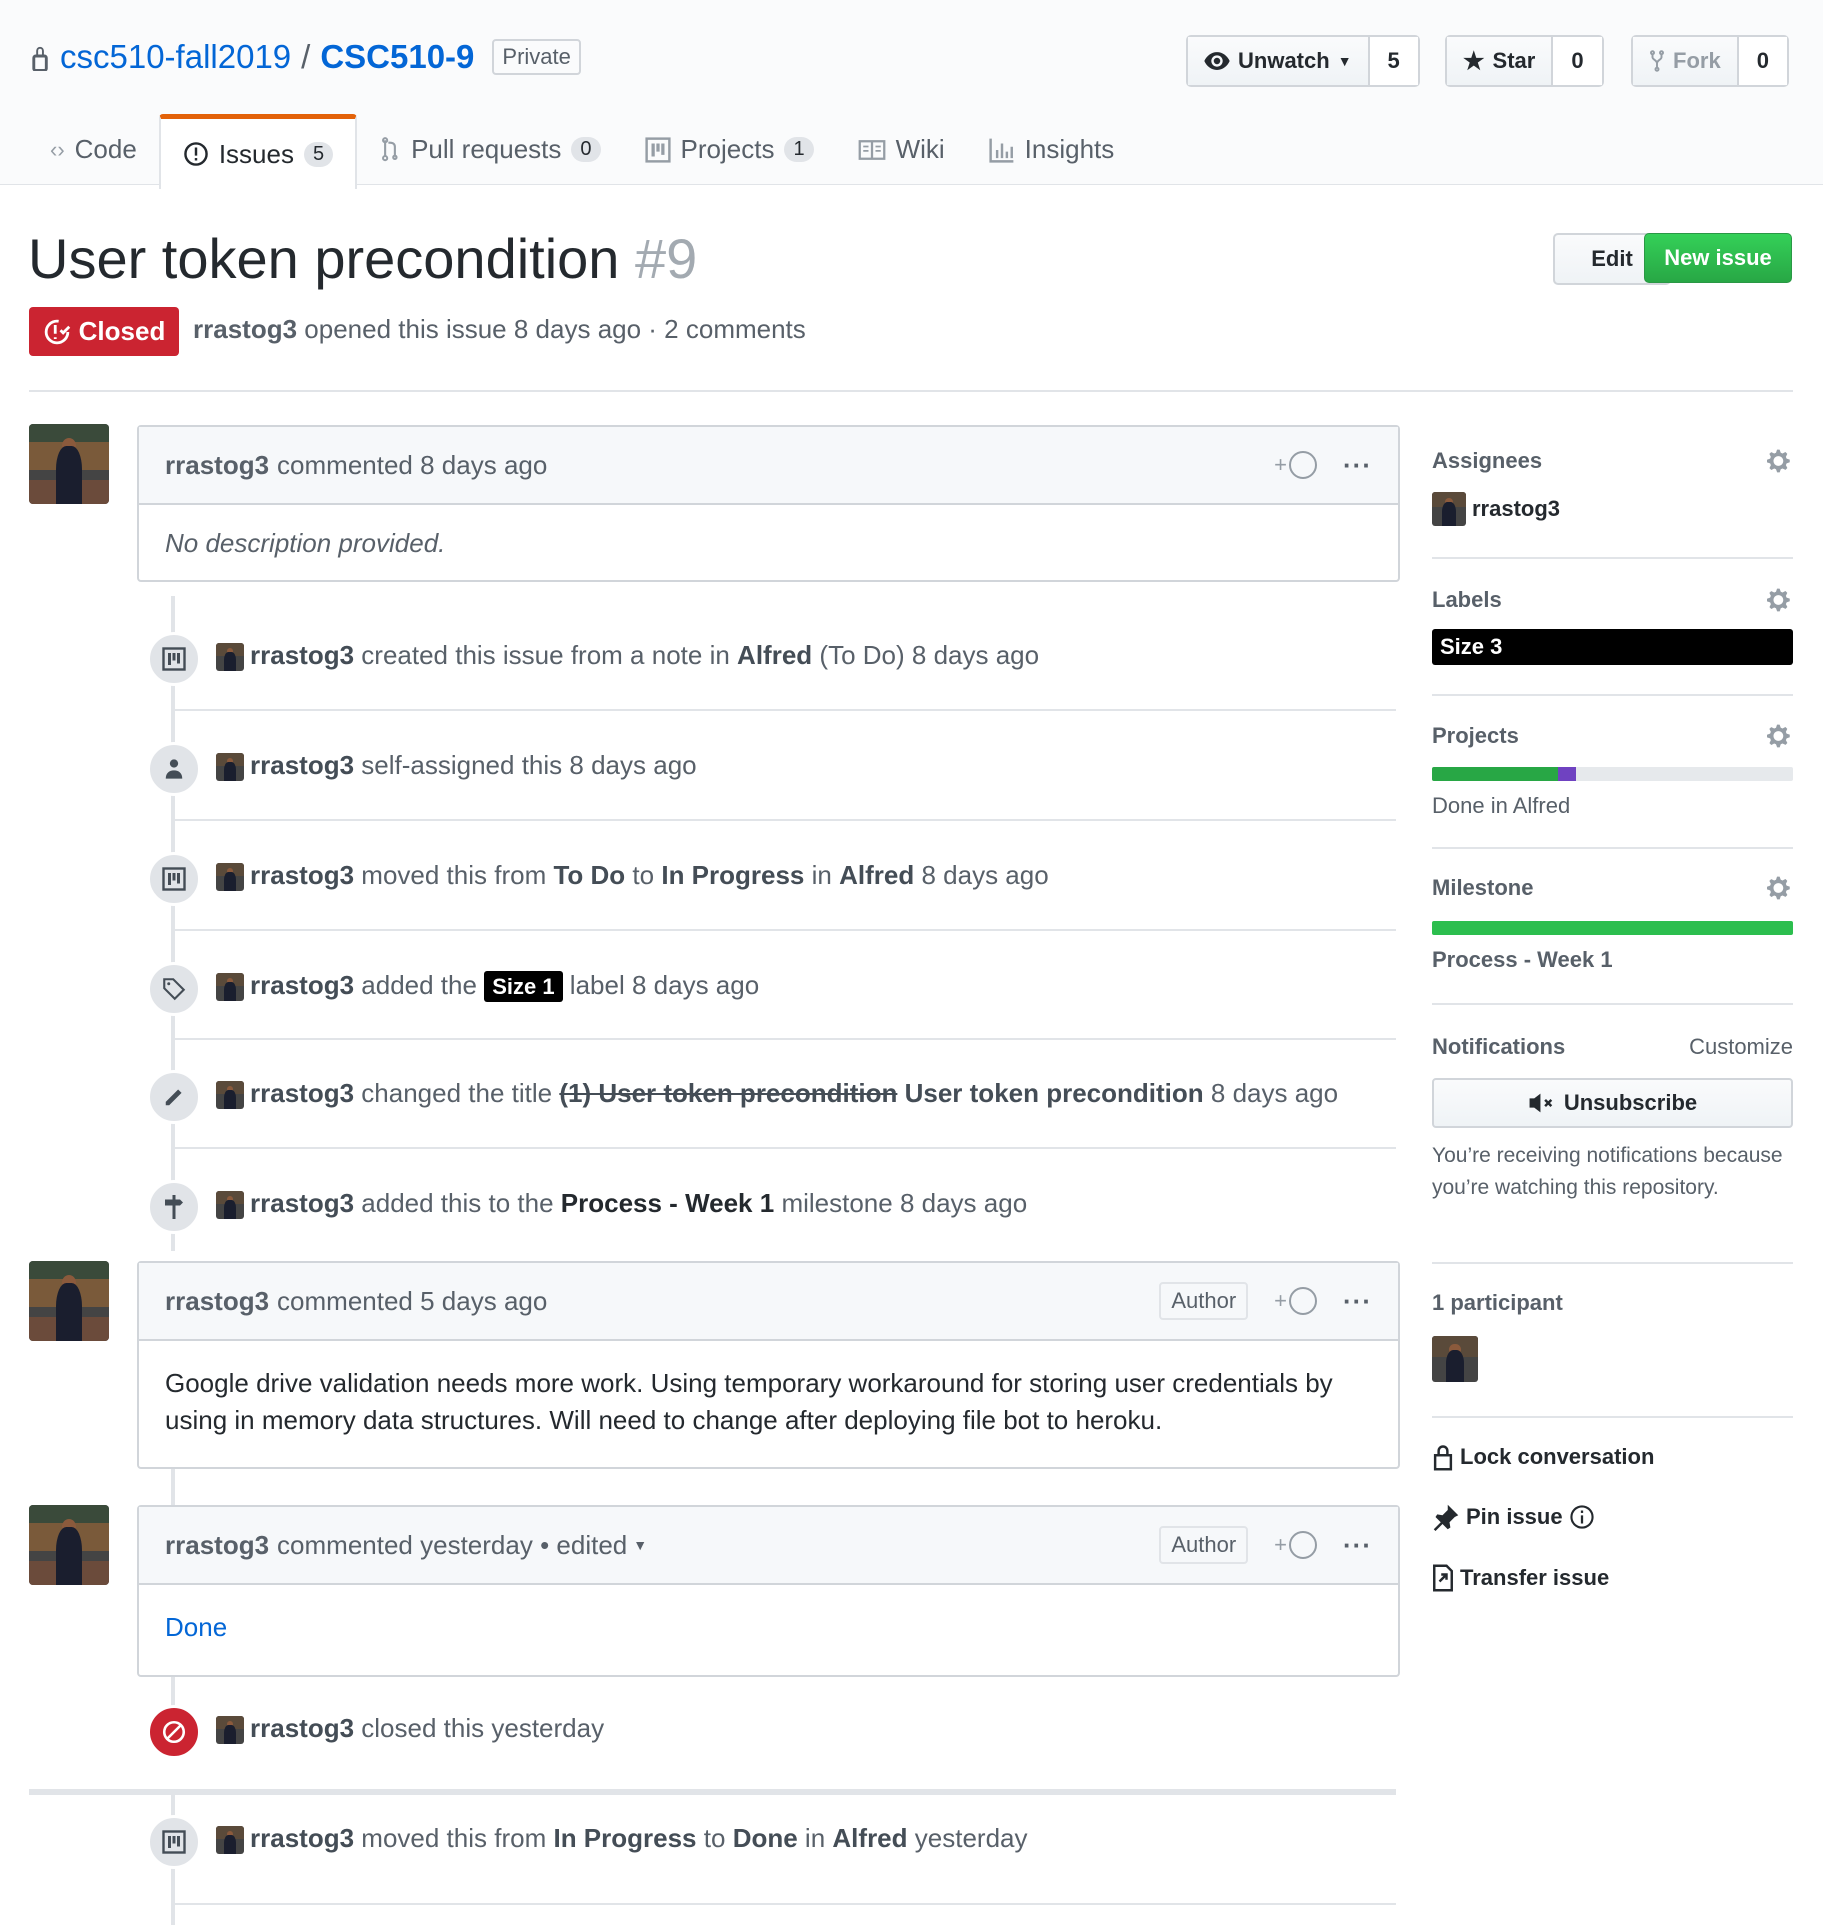  What do you see at coordinates (1612, 1457) in the screenshot?
I see `lock-conversation-link: Lock conversation` at bounding box center [1612, 1457].